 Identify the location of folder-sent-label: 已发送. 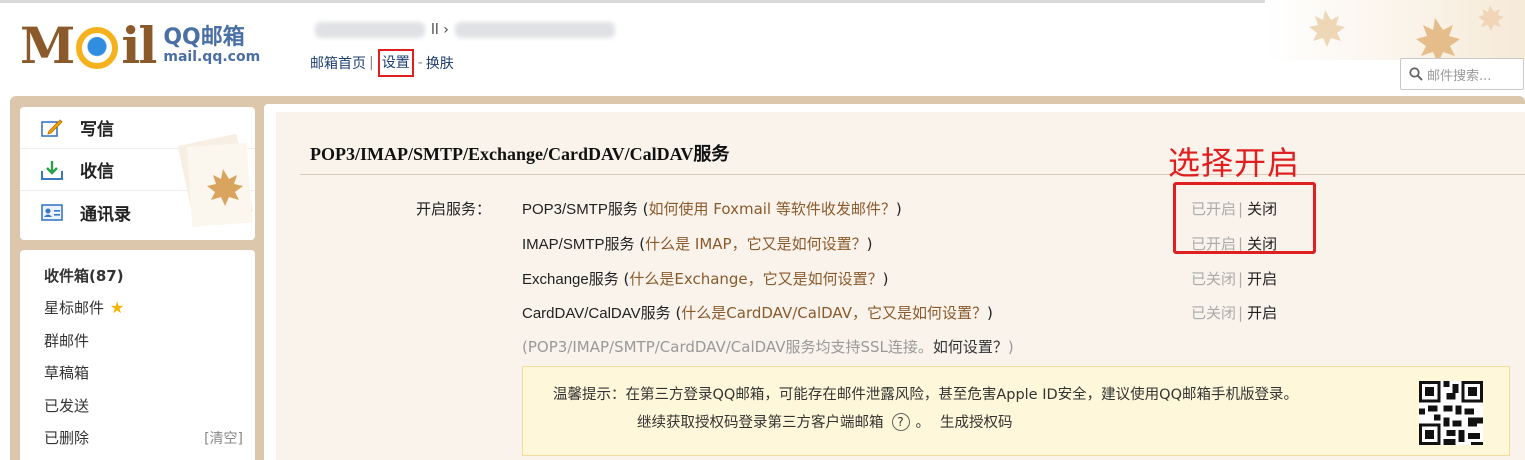
(67, 405).